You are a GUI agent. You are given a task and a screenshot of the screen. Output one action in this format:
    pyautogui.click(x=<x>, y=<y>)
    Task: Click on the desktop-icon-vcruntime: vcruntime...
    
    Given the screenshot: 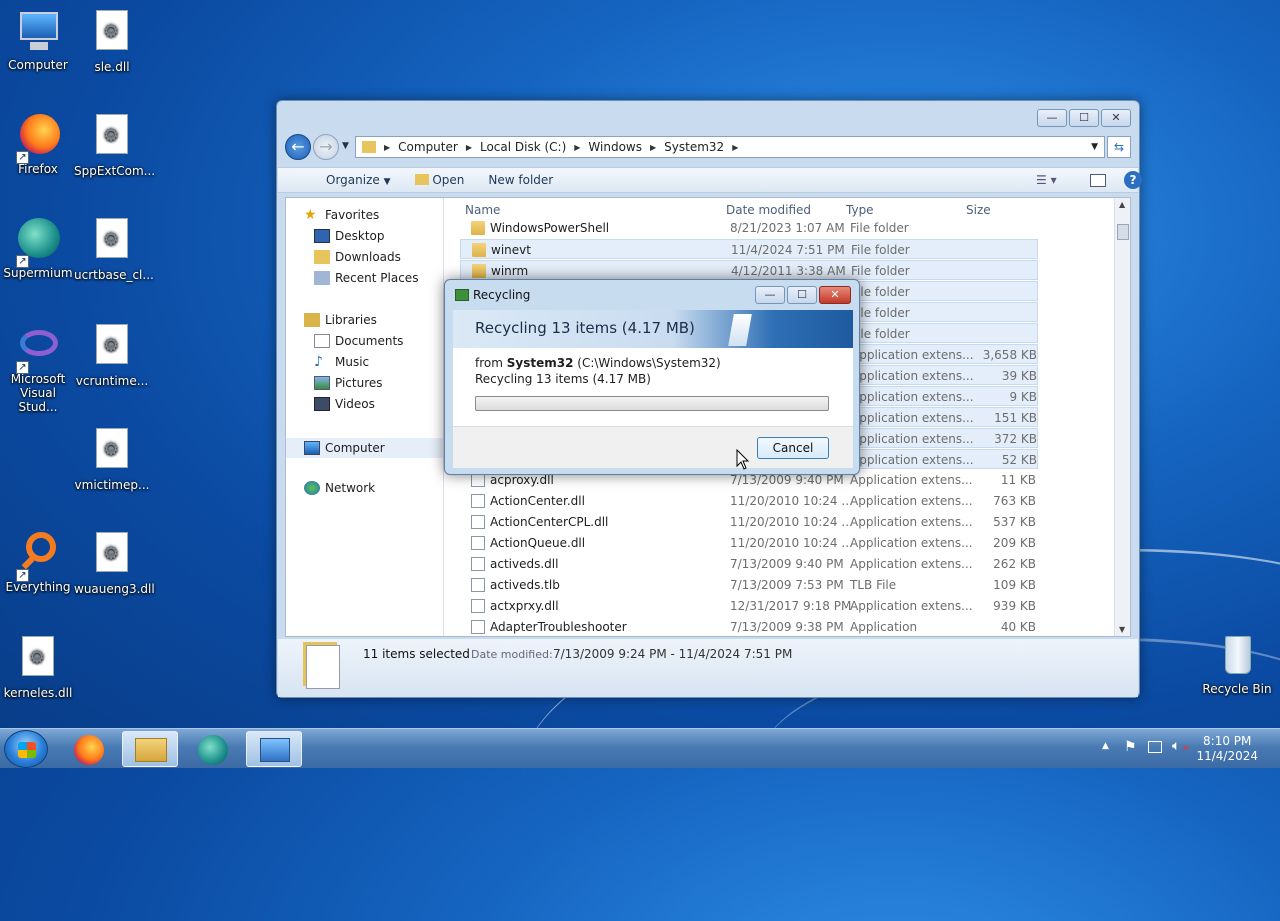 What is the action you would take?
    pyautogui.click(x=112, y=355)
    